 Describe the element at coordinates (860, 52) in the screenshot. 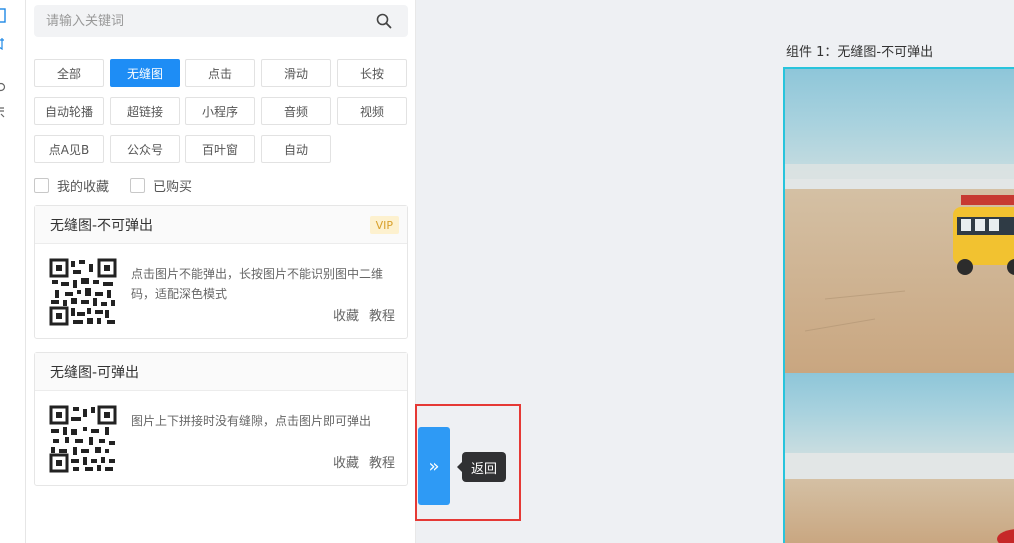

I see `component-label: 组件 1：无缝图-不可弹出` at that location.